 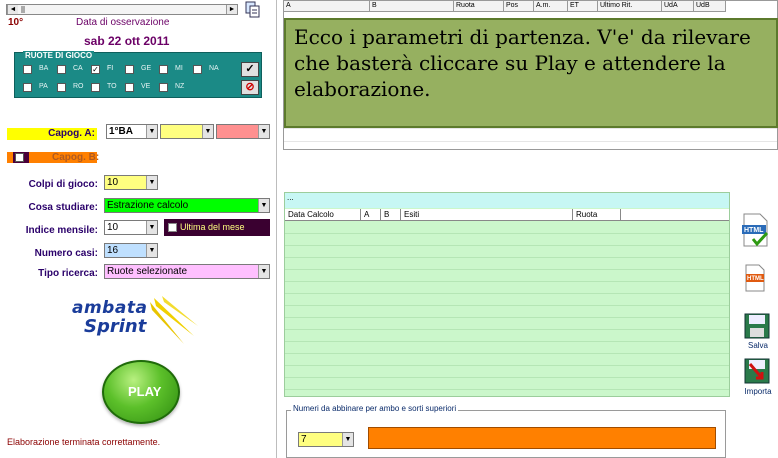 I want to click on indice-value: 10, so click(x=113, y=227).